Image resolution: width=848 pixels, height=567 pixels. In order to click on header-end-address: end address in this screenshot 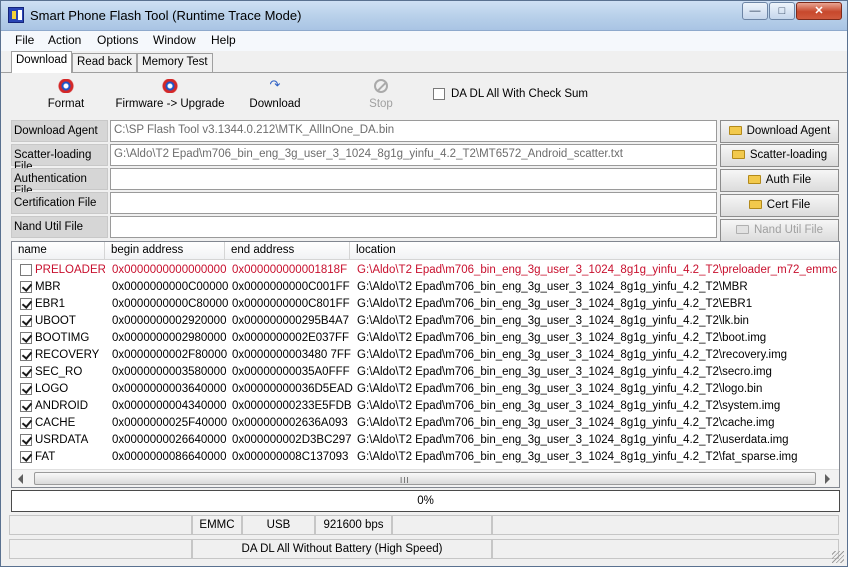, I will do `click(287, 251)`.